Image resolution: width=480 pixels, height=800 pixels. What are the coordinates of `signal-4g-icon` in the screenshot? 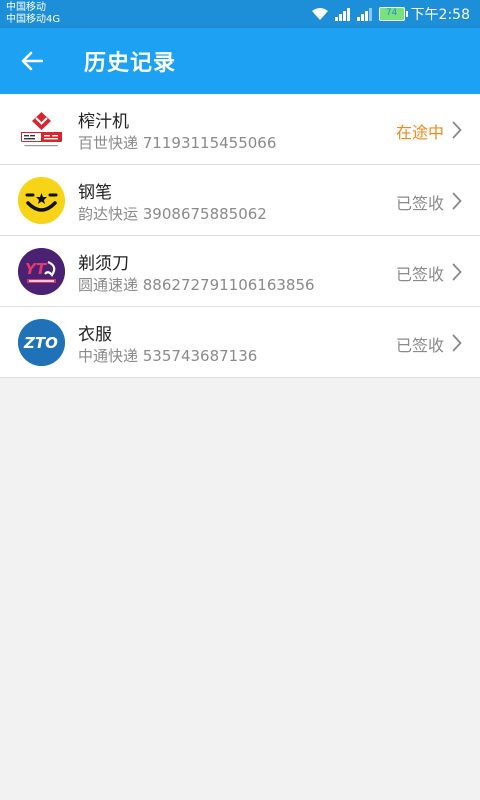 It's located at (364, 14).